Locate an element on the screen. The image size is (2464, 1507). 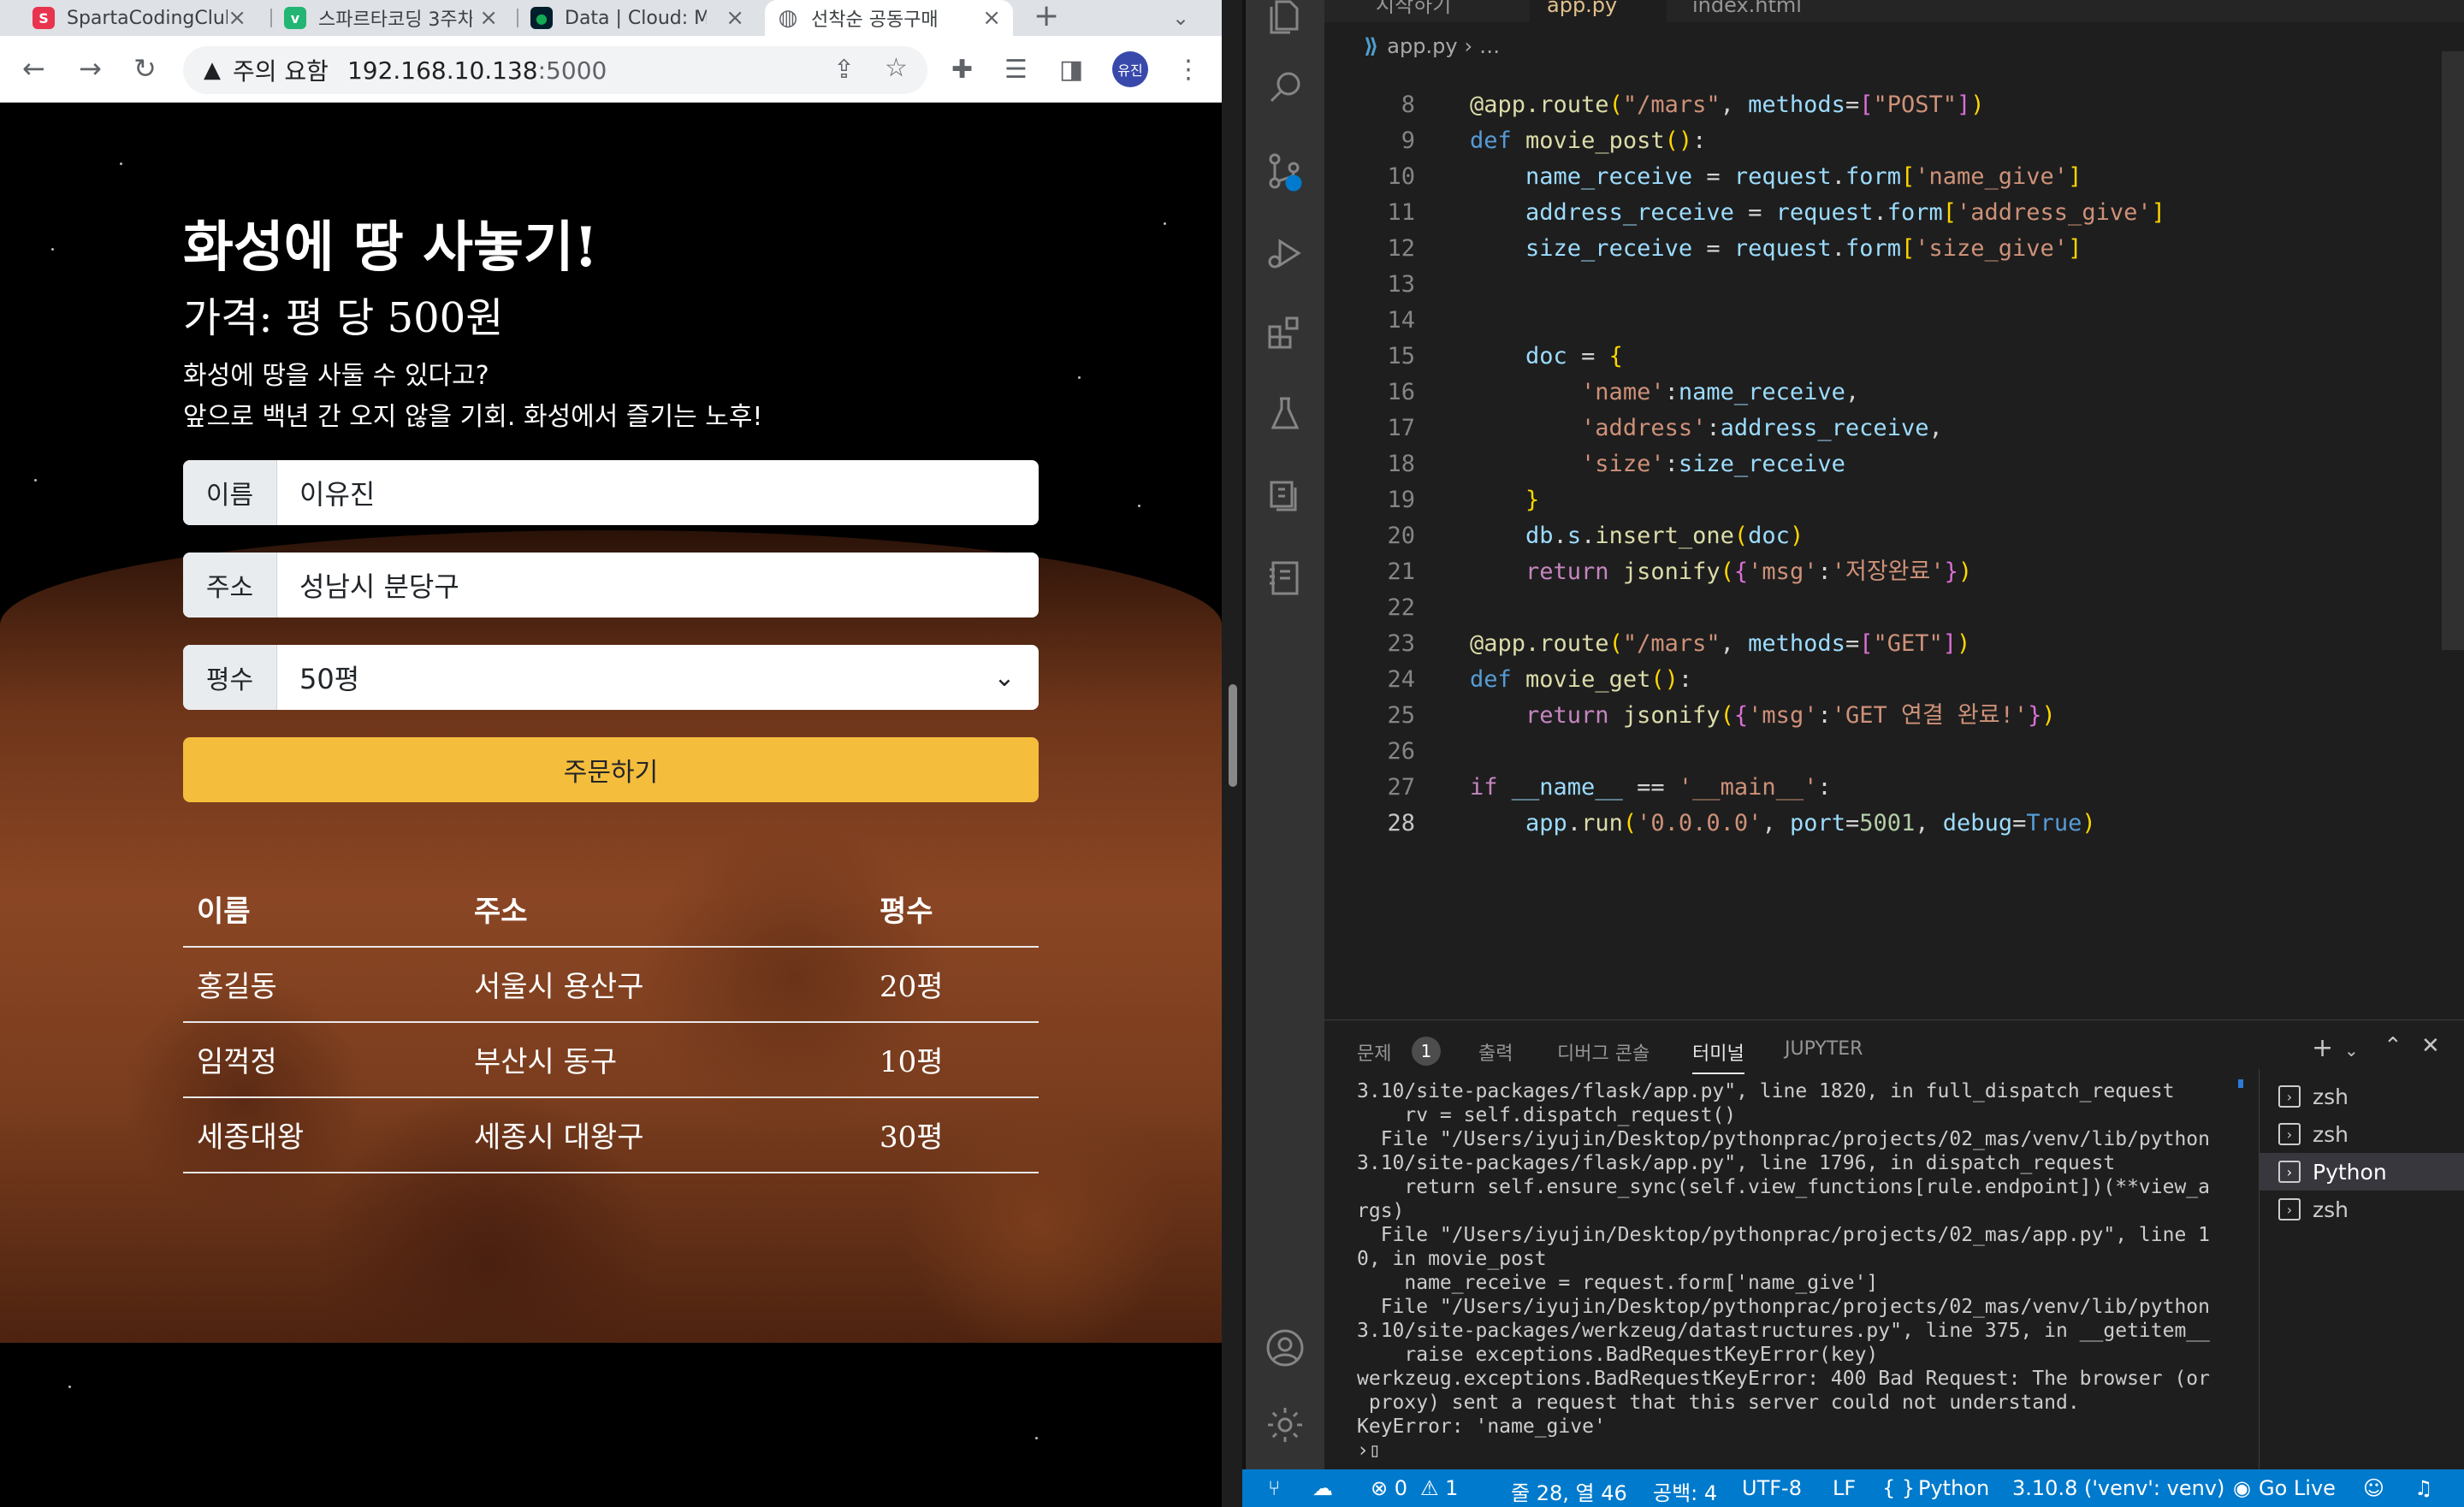
warnings-count: ⚠ 1 is located at coordinates (1439, 1488).